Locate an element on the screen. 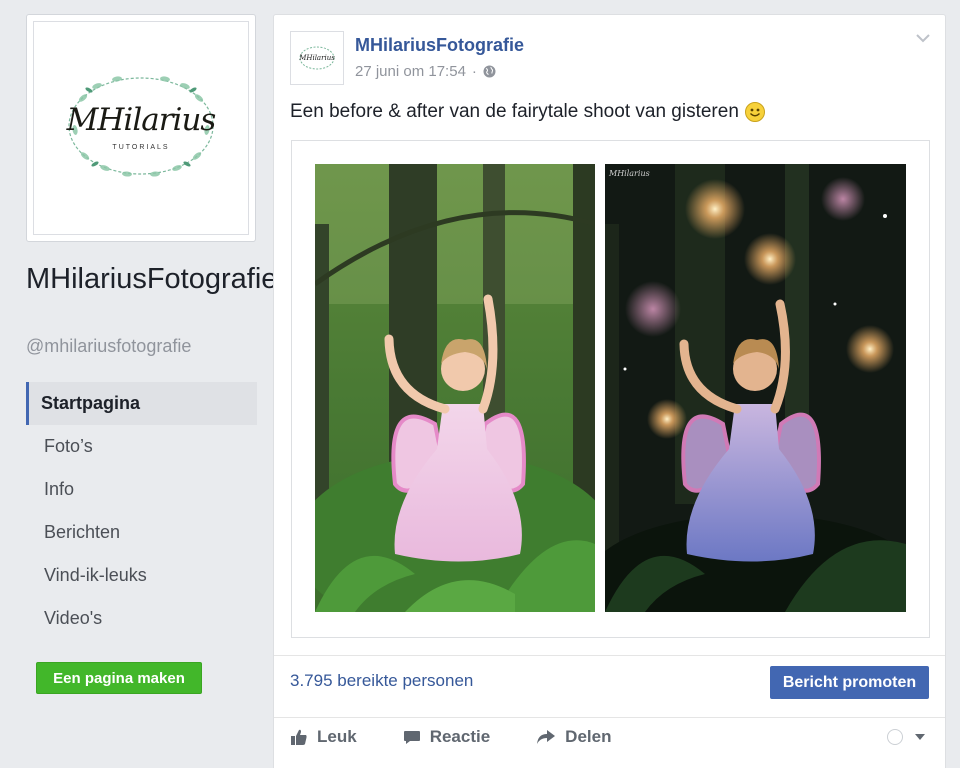 This screenshot has height=768, width=960. post-author-link: MHilariusFotografie is located at coordinates (439, 45).